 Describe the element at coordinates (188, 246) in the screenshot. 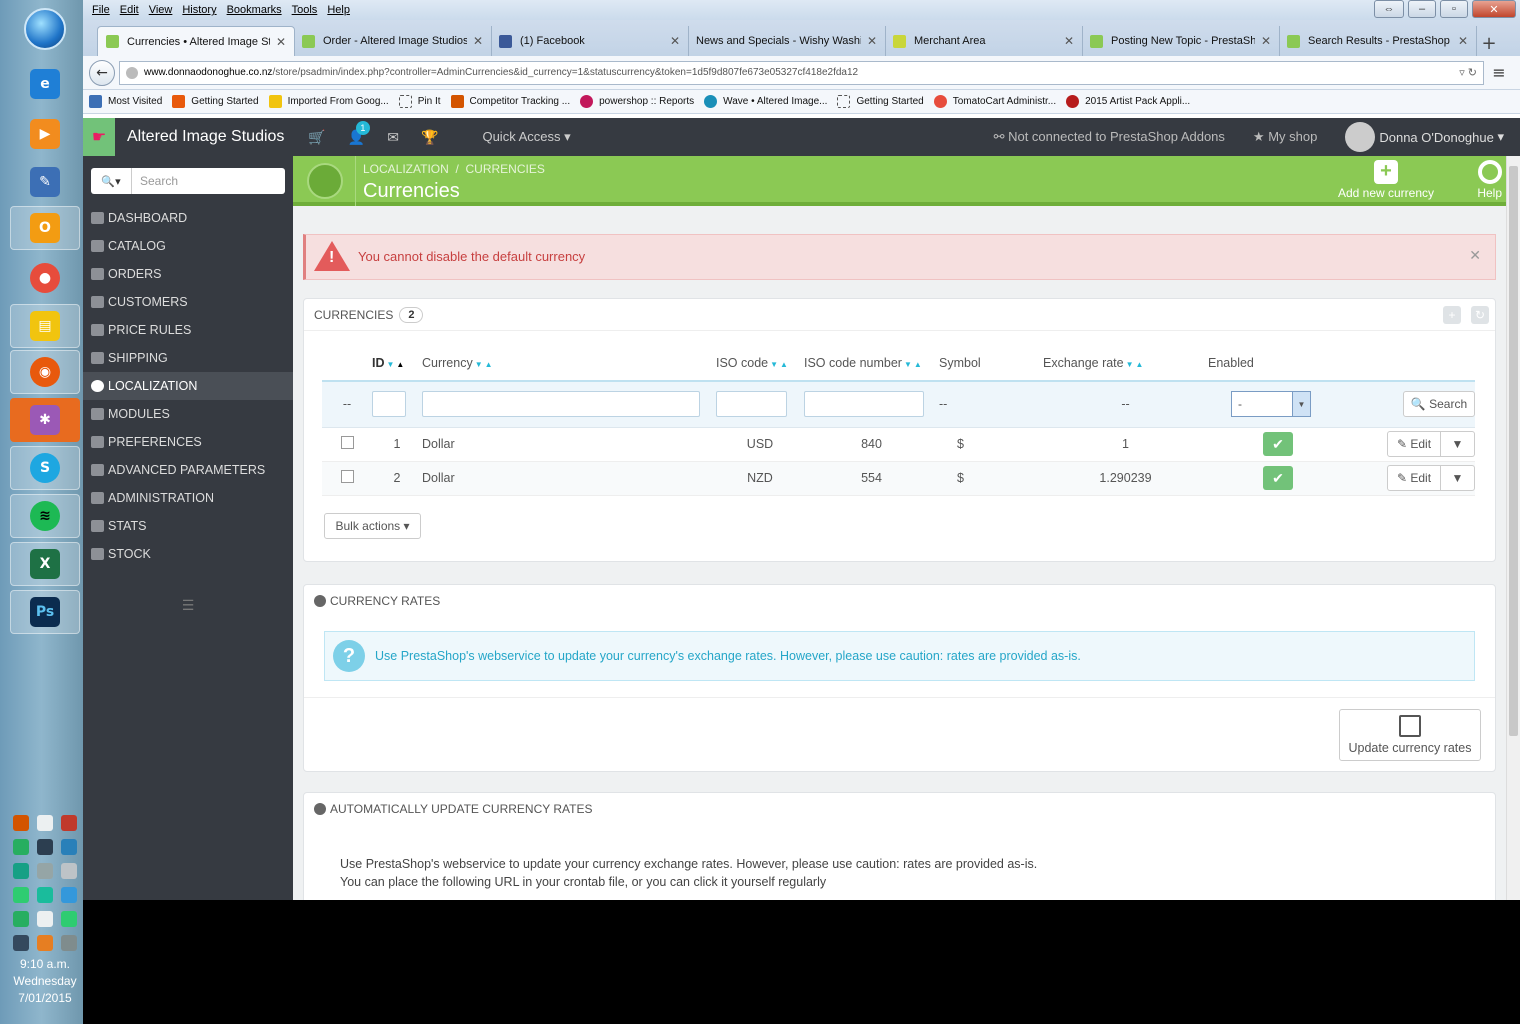

I see `sidebar-item-catalog: CATALOG` at that location.